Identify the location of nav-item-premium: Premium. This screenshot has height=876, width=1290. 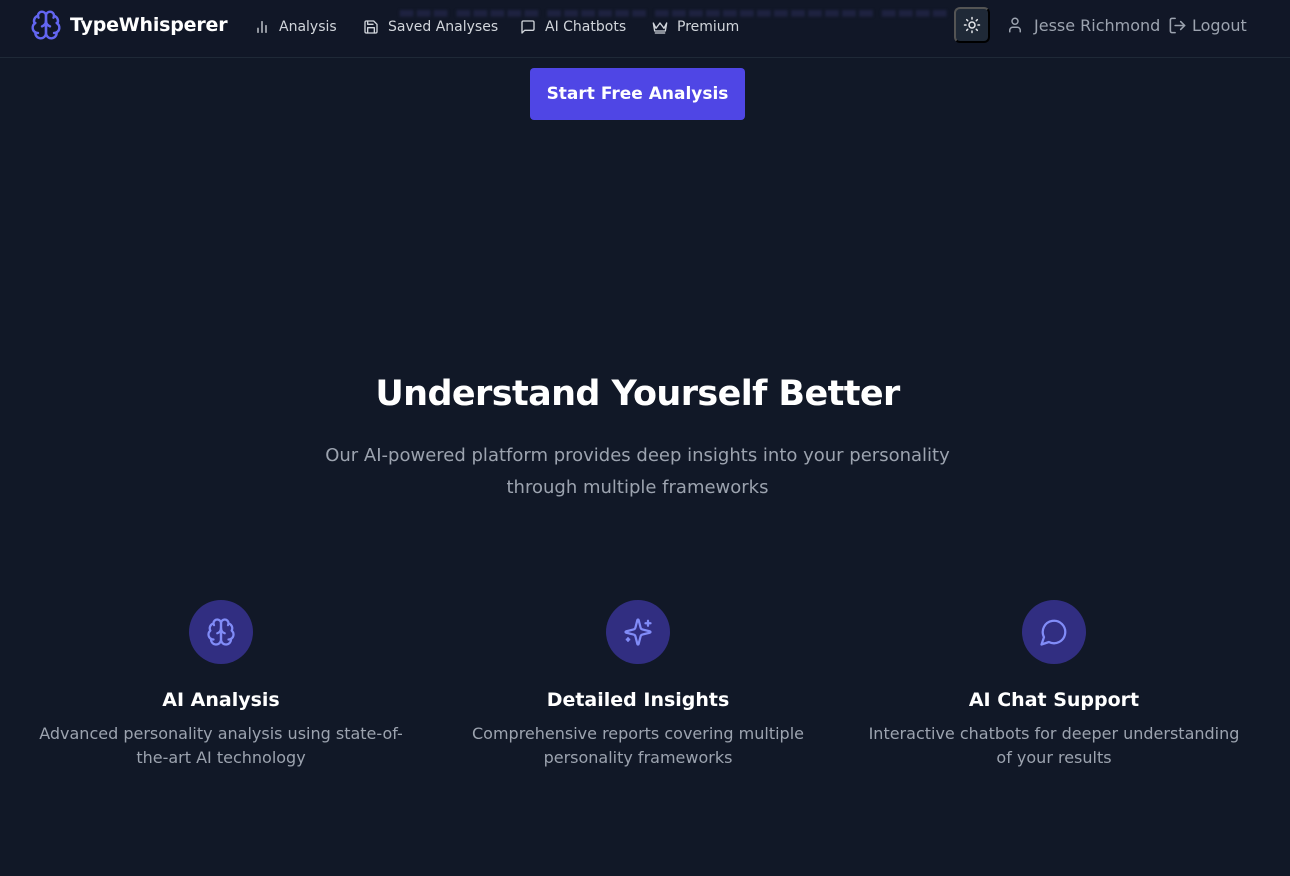
(695, 27).